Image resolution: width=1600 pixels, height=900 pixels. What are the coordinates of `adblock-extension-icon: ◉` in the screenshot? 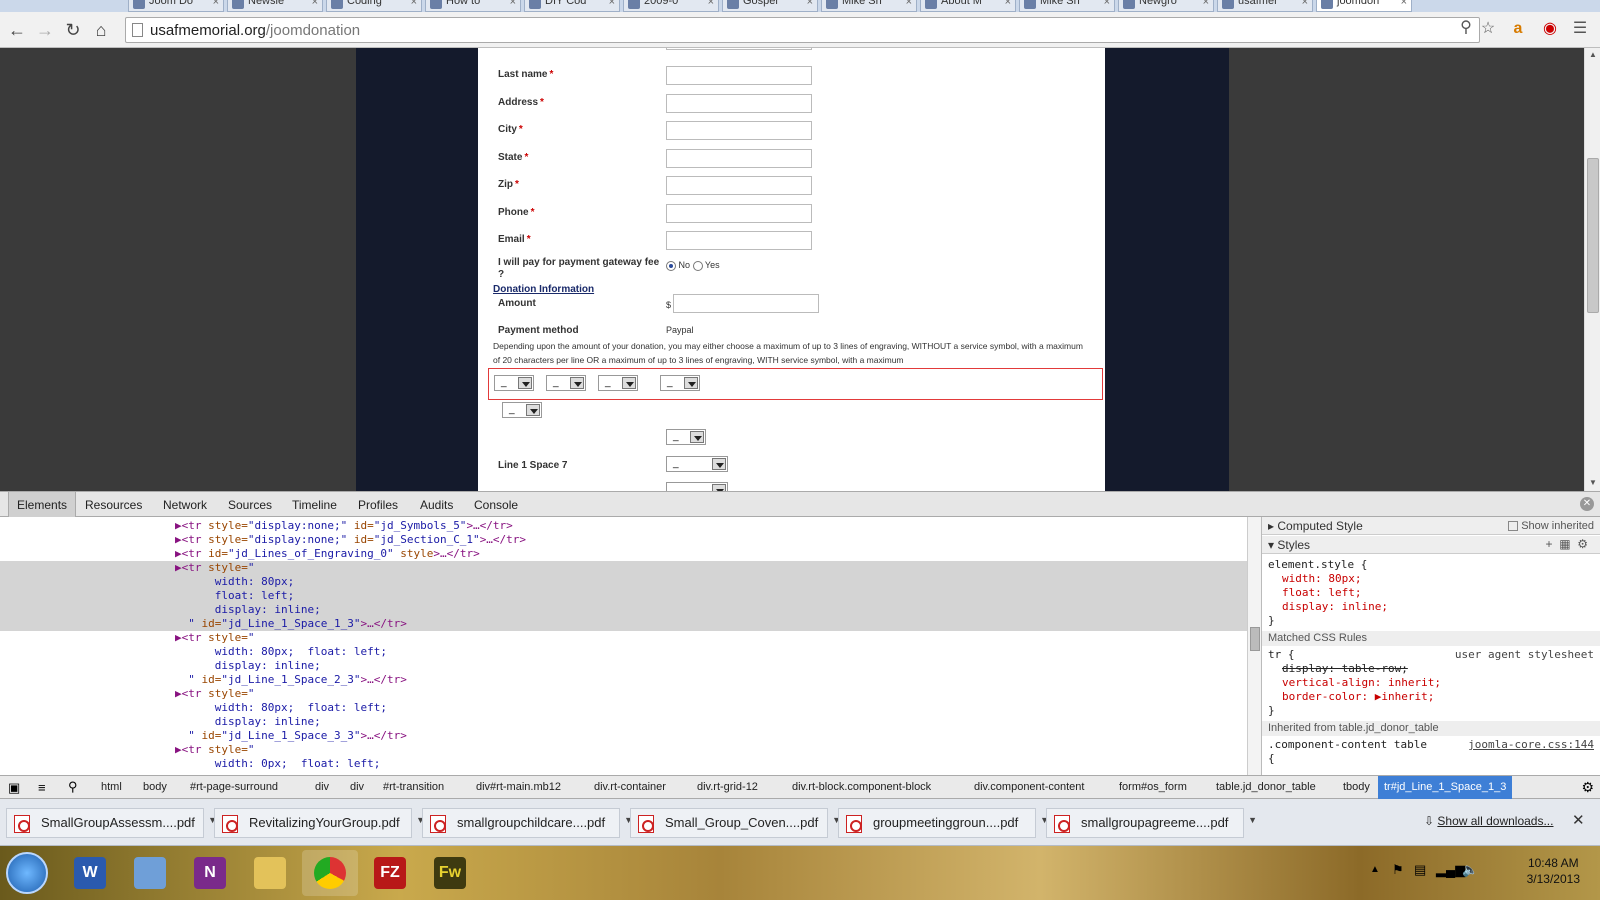 It's located at (1550, 29).